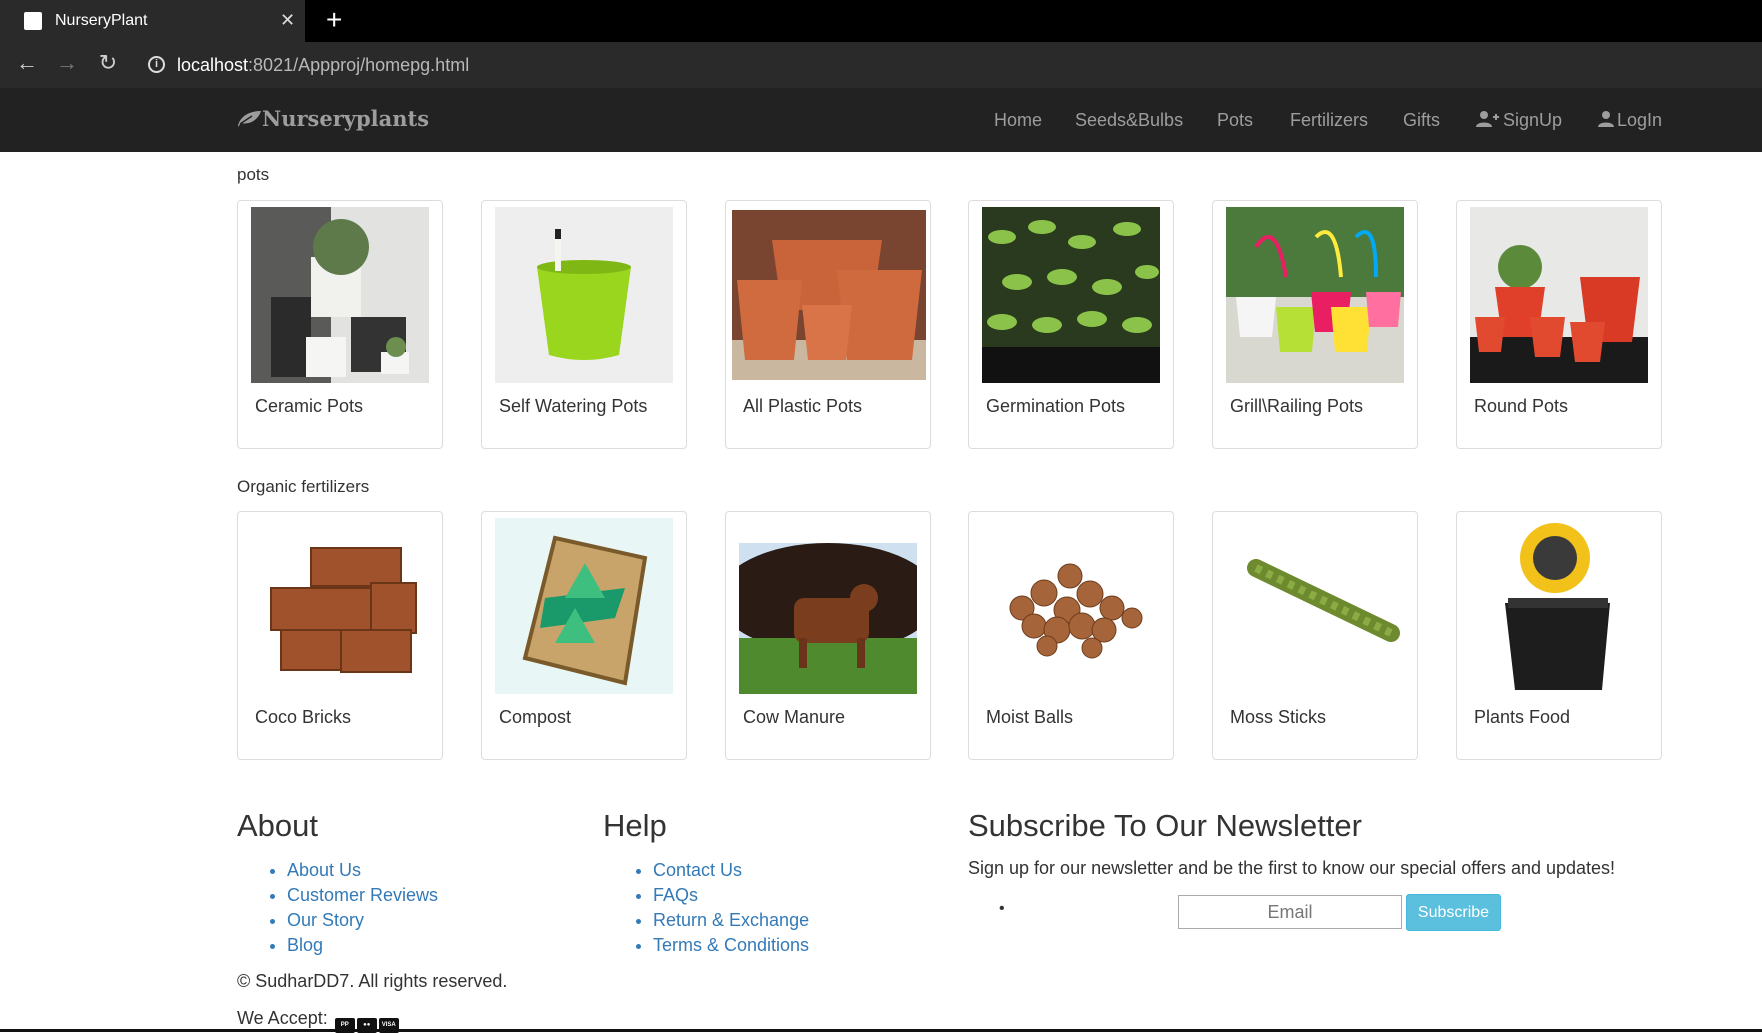  Describe the element at coordinates (731, 920) in the screenshot. I see `footer-link-return-exchange: Return & Exchange` at that location.